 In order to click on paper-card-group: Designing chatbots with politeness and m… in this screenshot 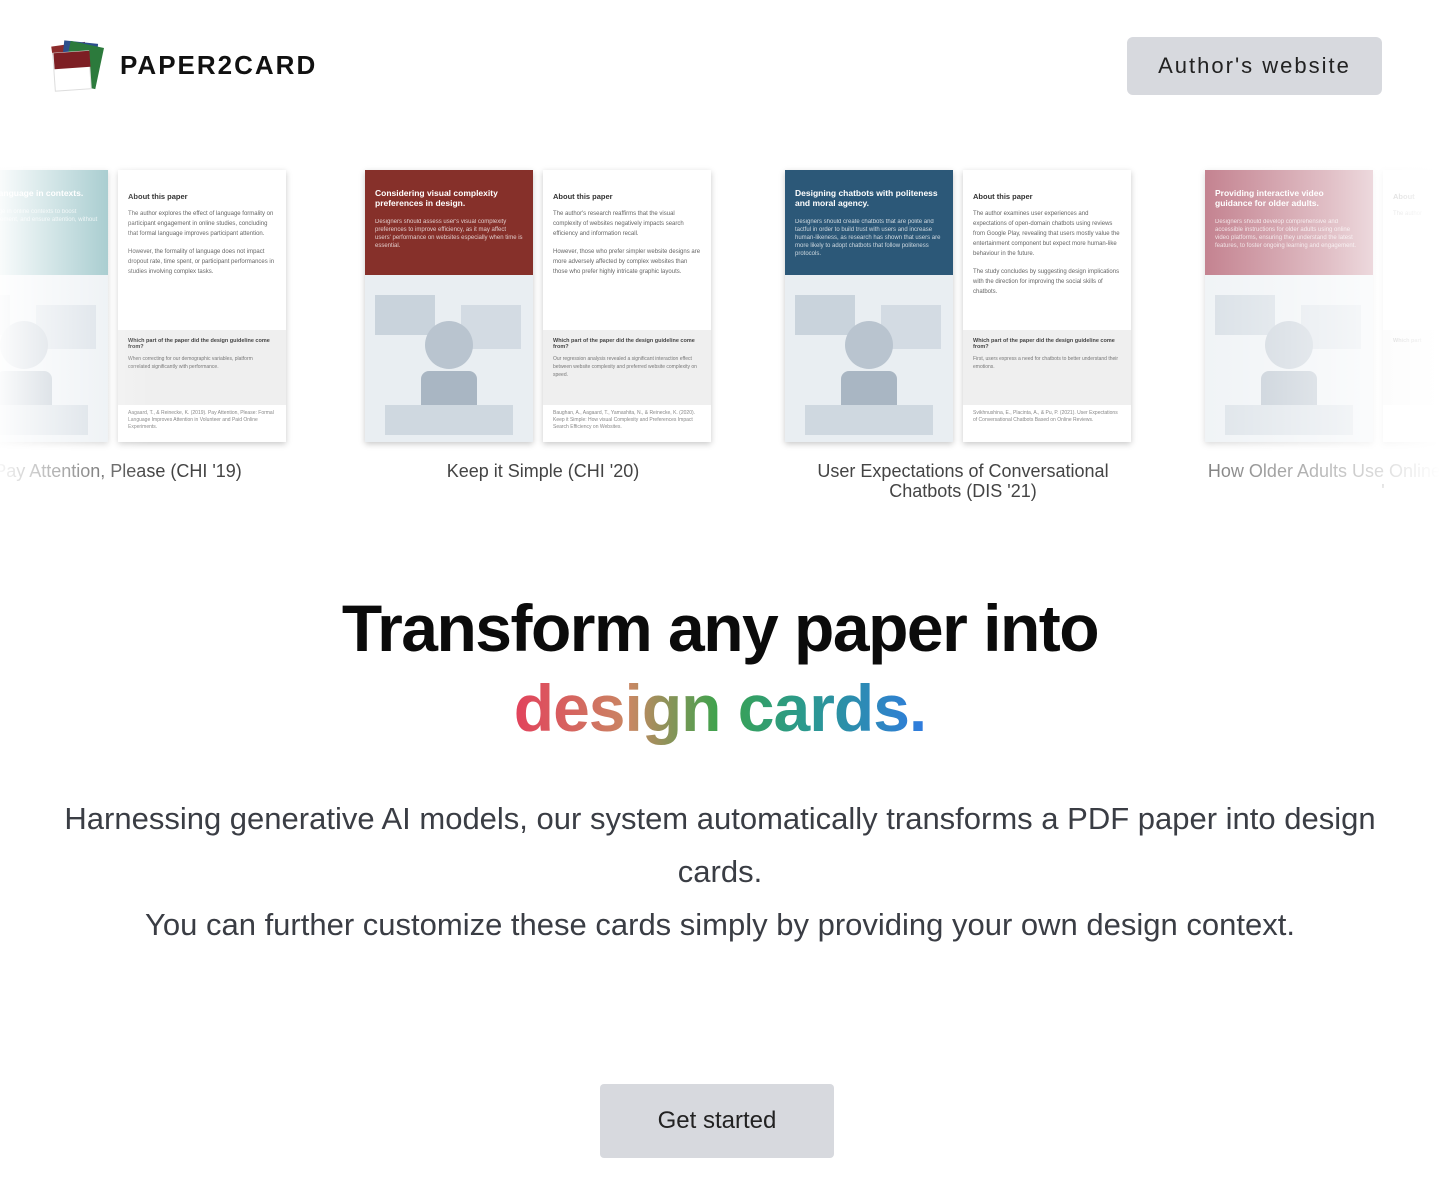, I will do `click(970, 337)`.